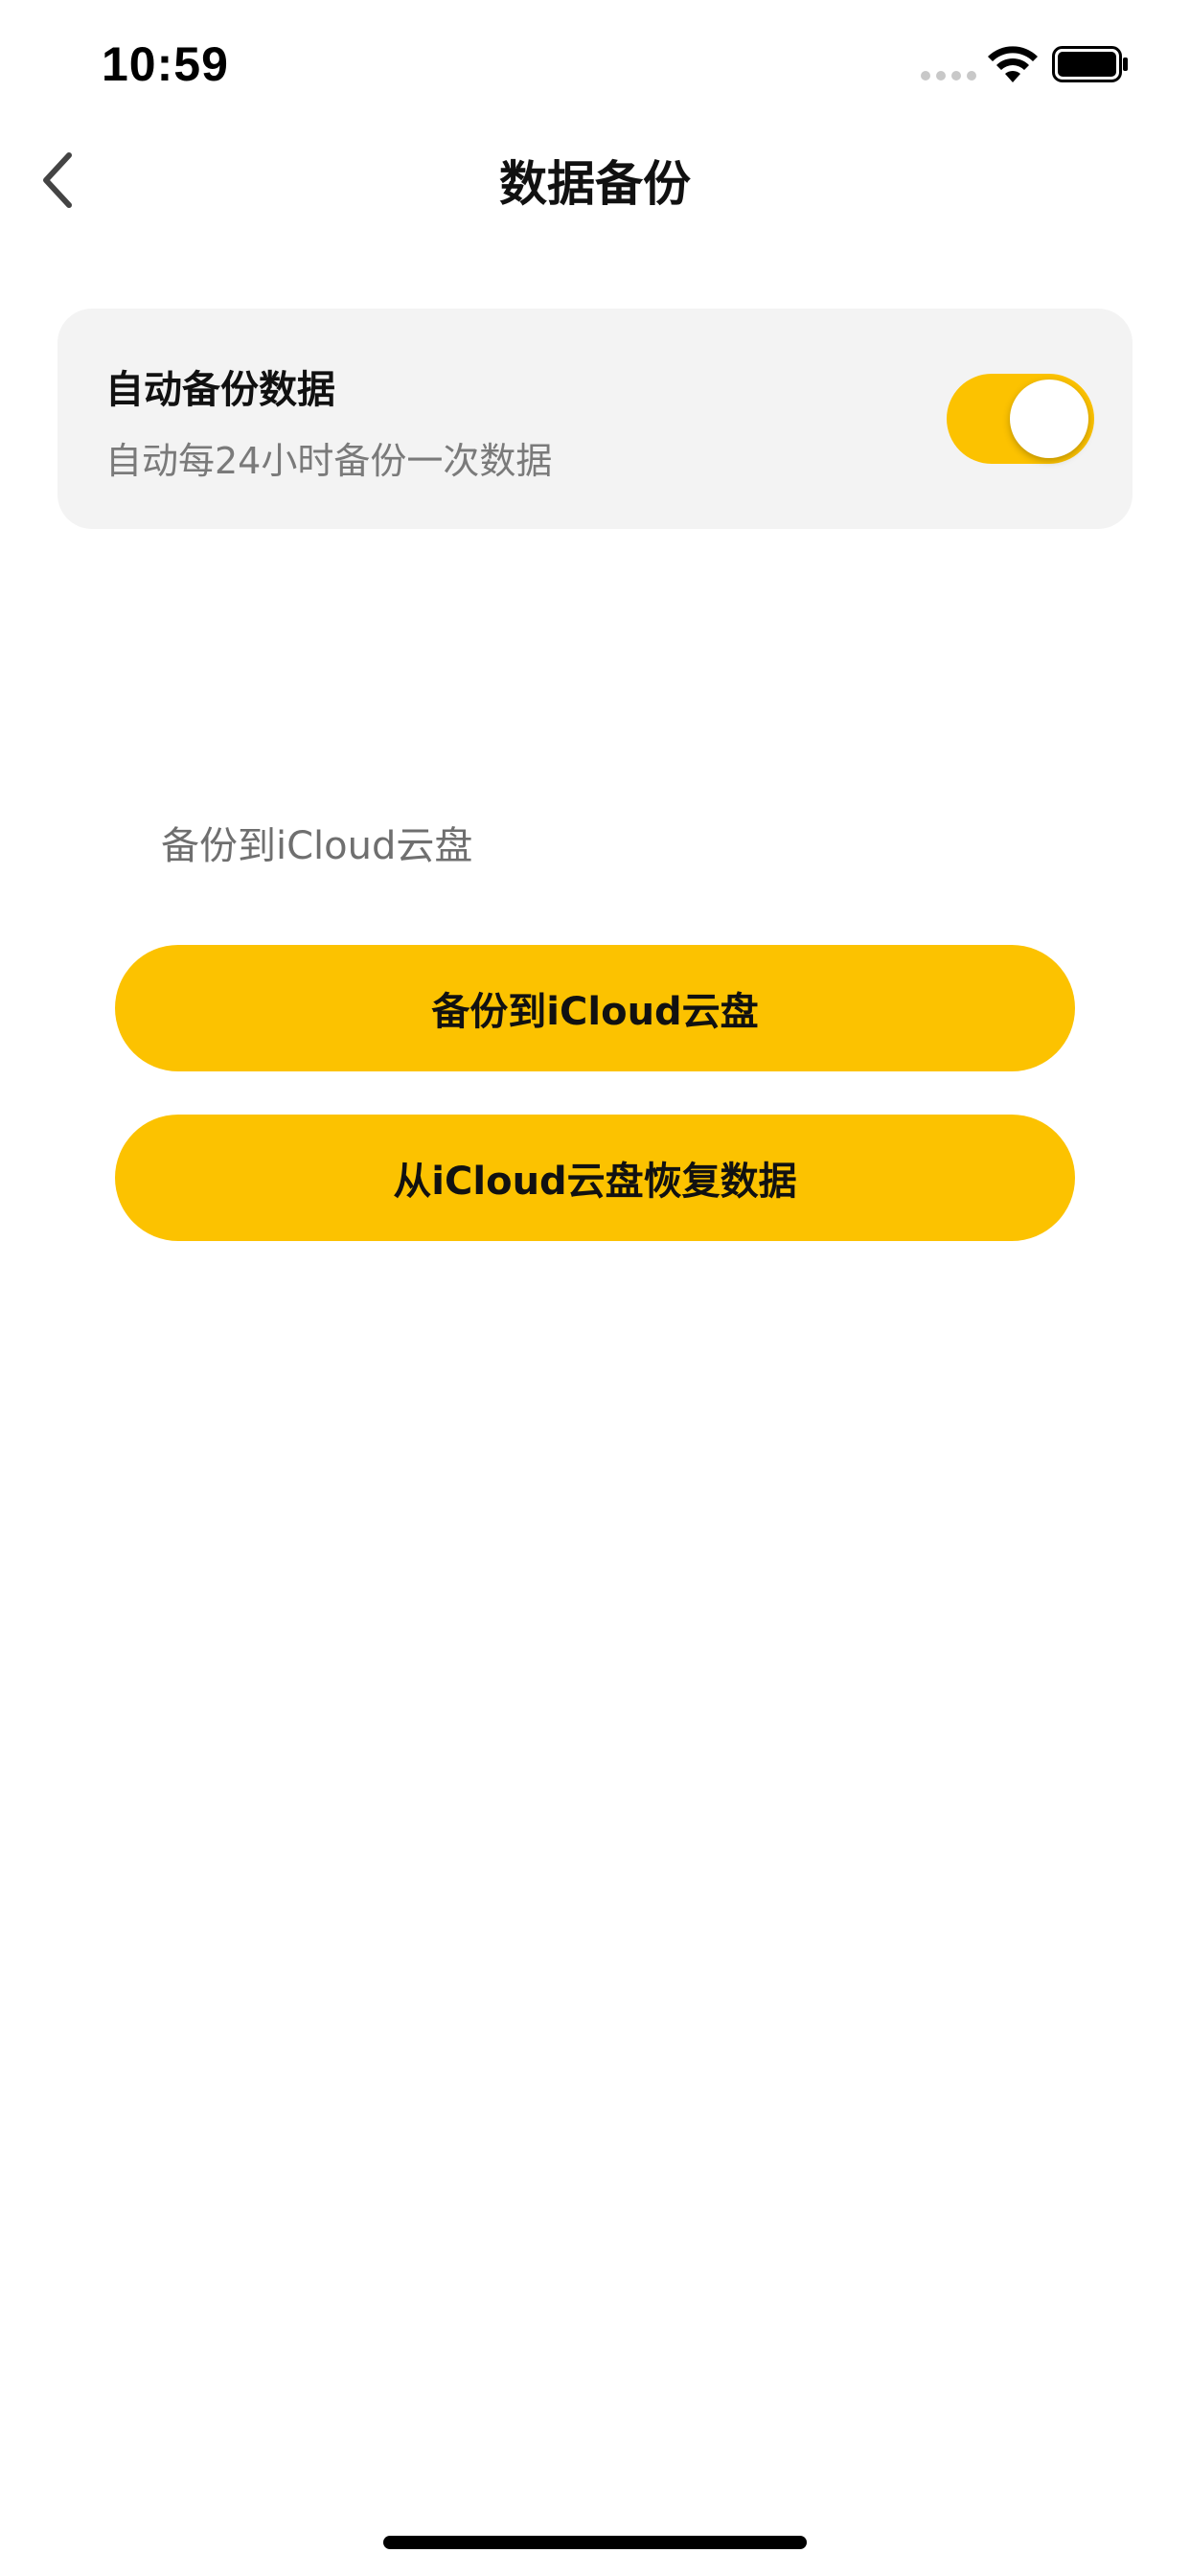 The height and width of the screenshot is (2576, 1190). I want to click on auto-backup-card: 自动备份数据 自动每24小时备份一次数据, so click(595, 419).